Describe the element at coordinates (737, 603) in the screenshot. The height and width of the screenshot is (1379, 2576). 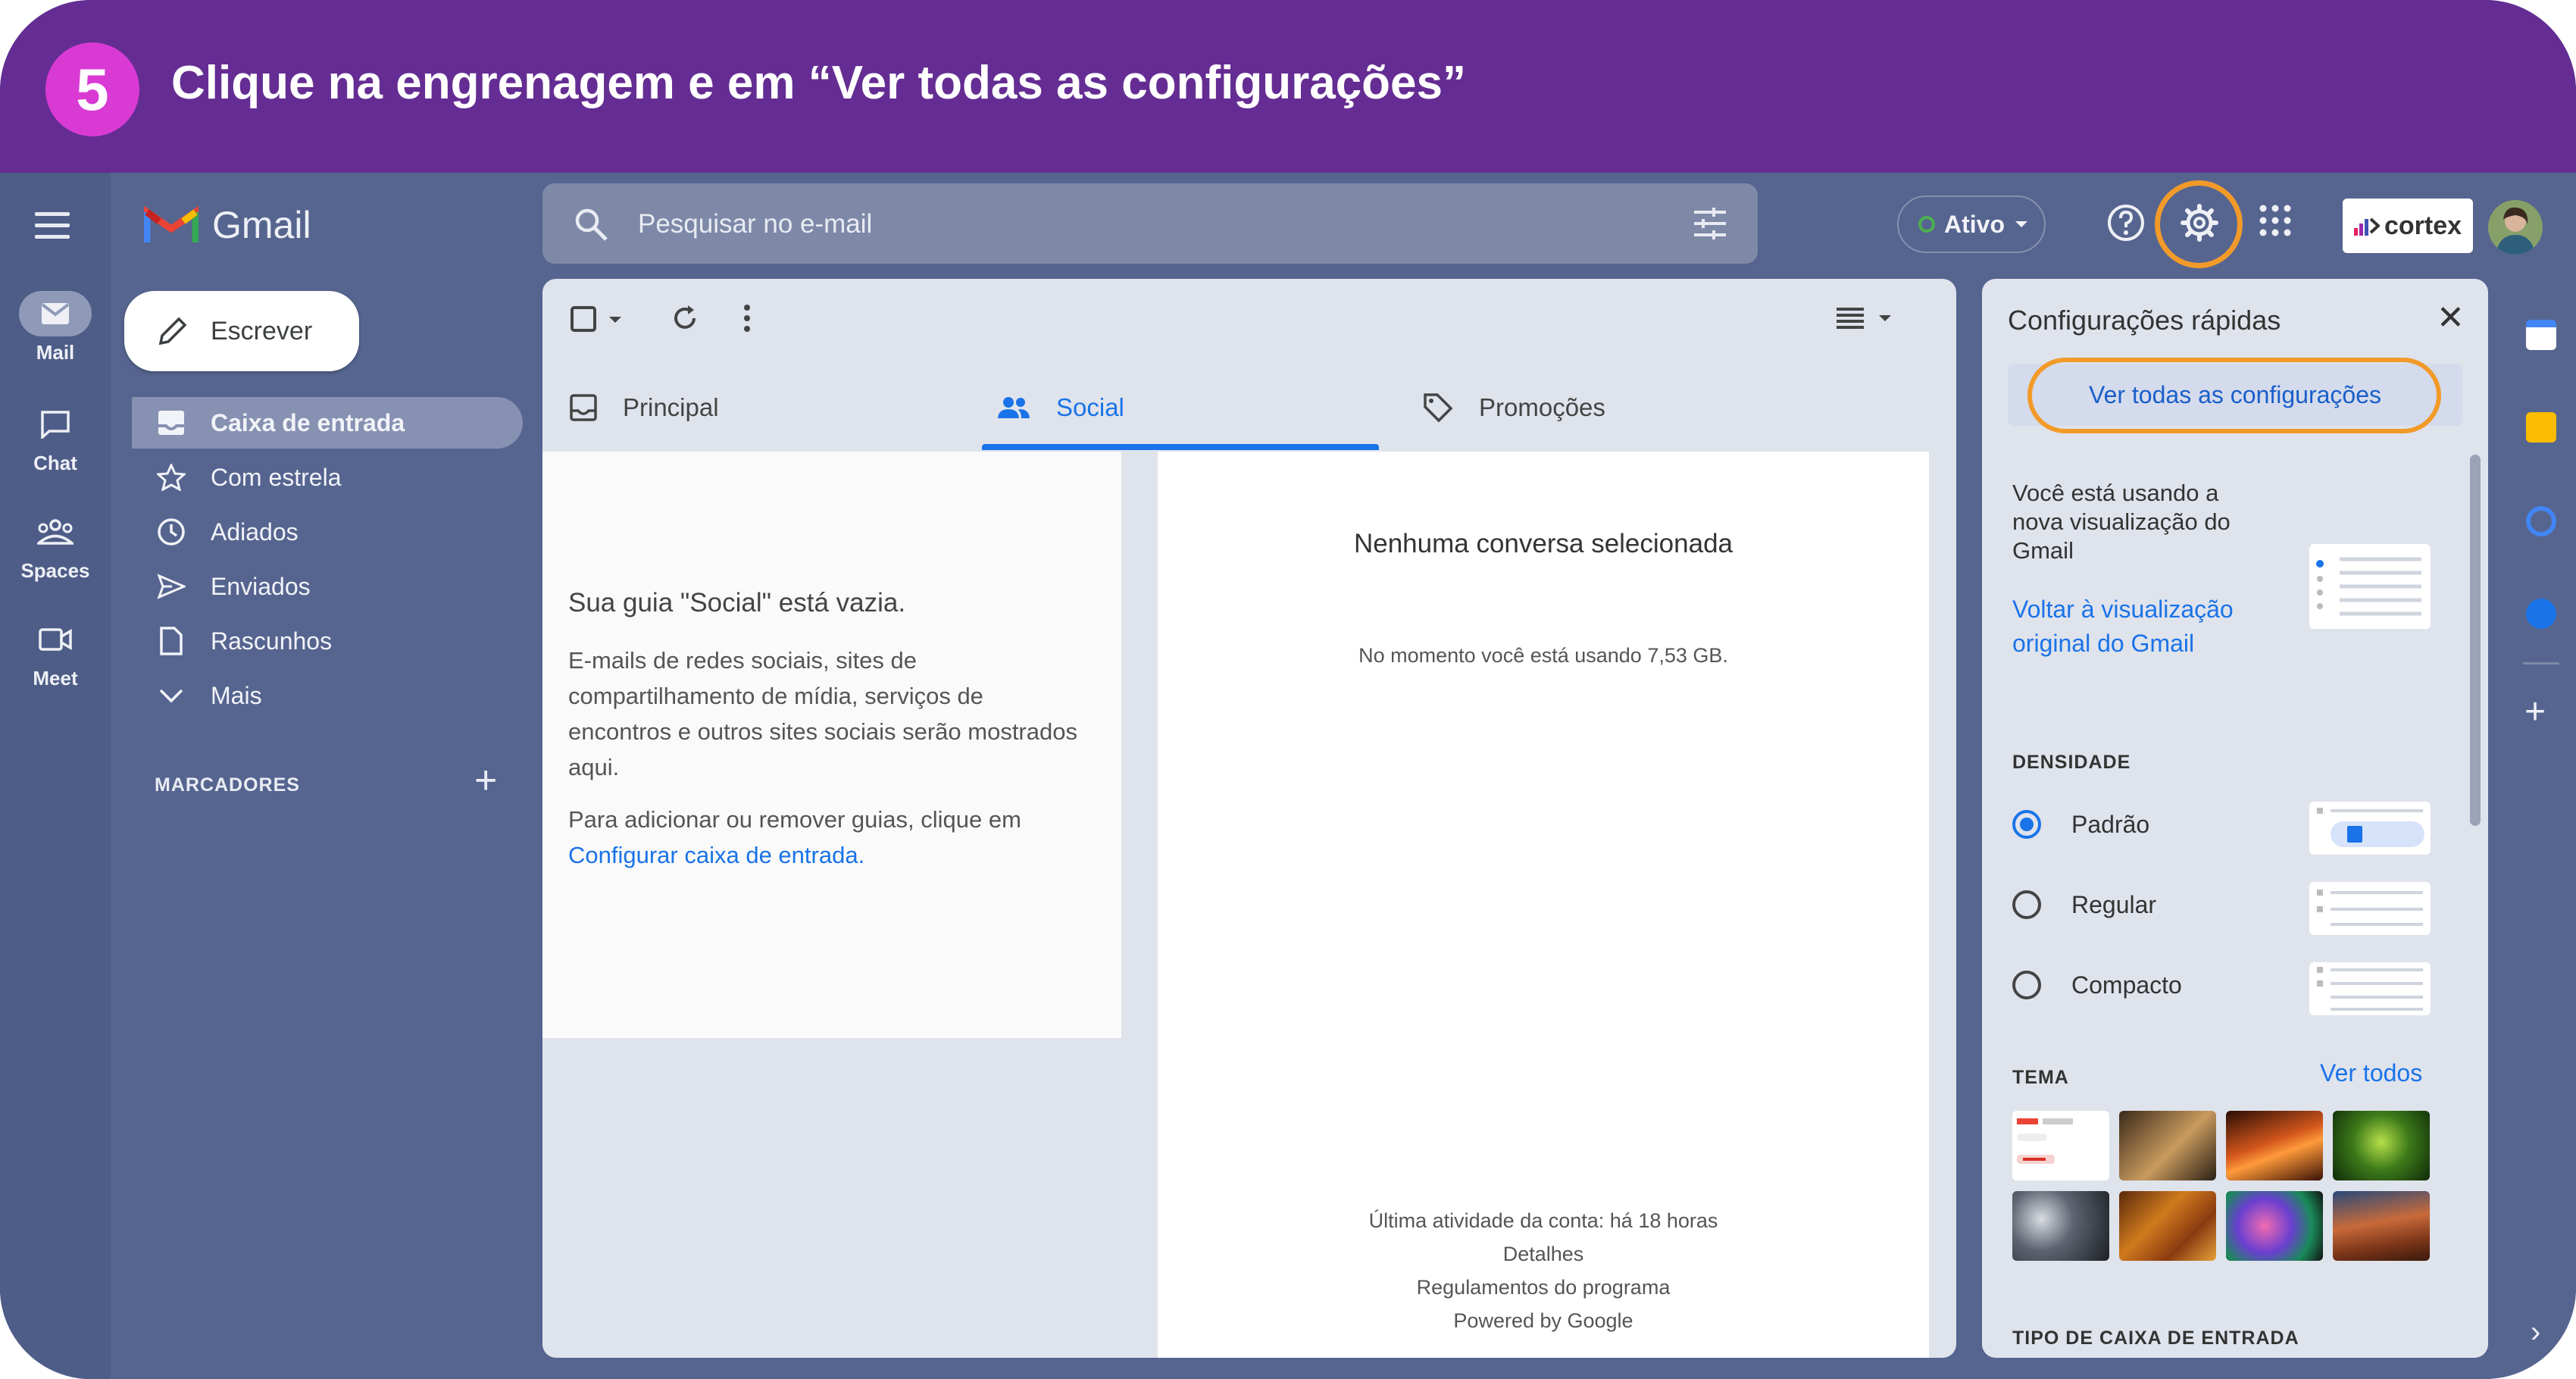
I see `empty-state-title: Sua guia "Social" está vazia.` at that location.